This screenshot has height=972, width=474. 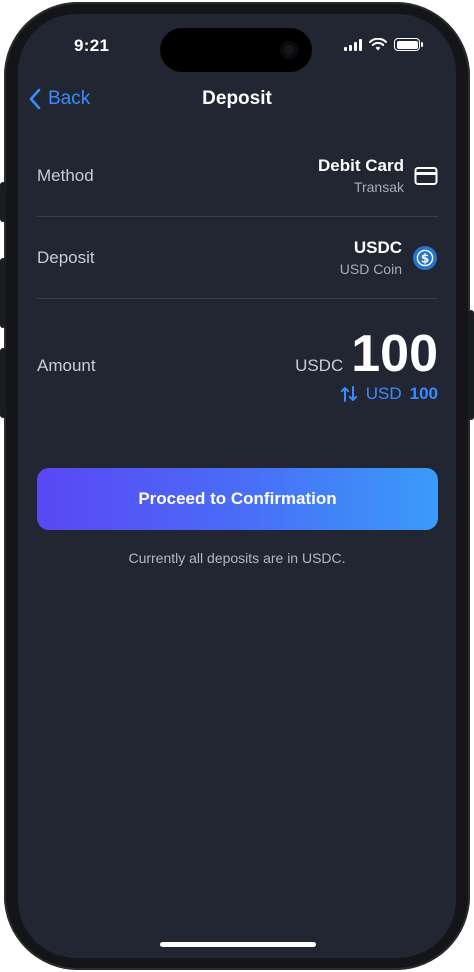 What do you see at coordinates (238, 944) in the screenshot?
I see `home-indicator` at bounding box center [238, 944].